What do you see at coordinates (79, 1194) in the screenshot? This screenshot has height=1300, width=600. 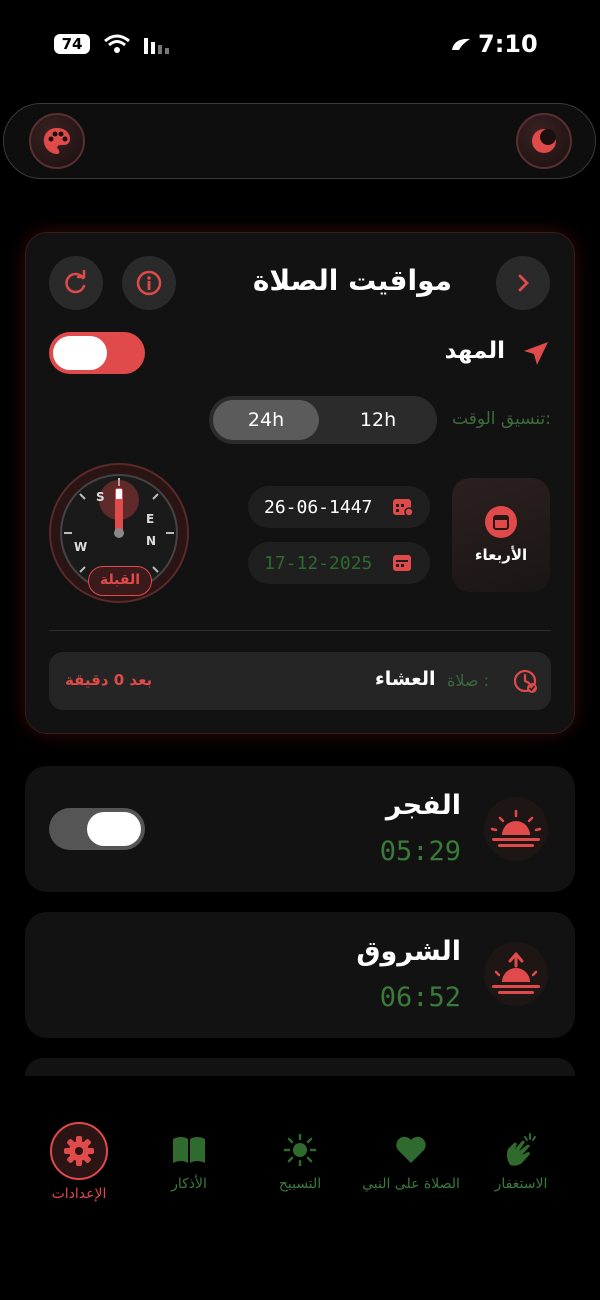 I see `nav-label: الإعدادات` at bounding box center [79, 1194].